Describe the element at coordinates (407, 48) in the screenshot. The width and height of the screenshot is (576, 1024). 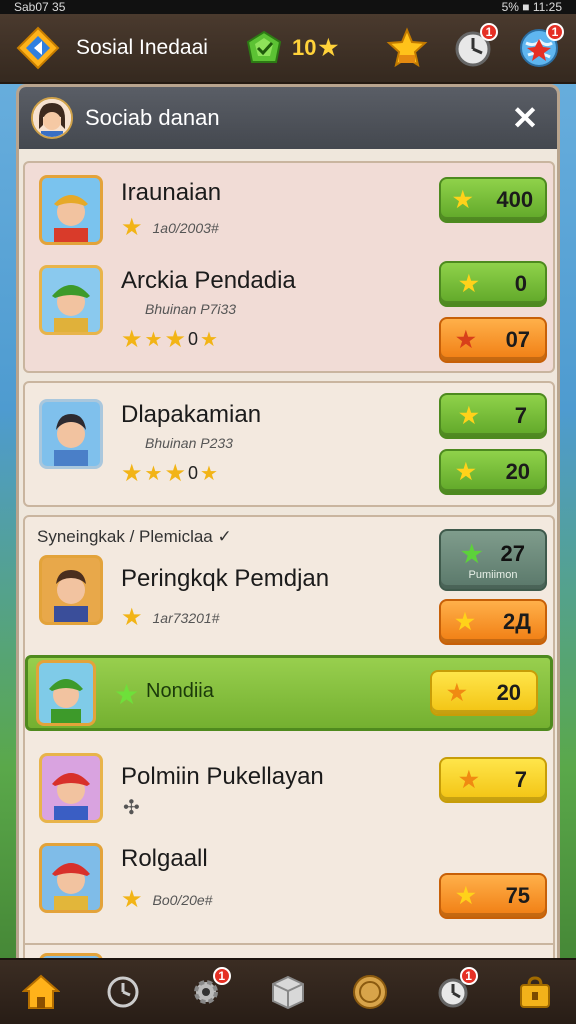
I see `crown-star-icon` at that location.